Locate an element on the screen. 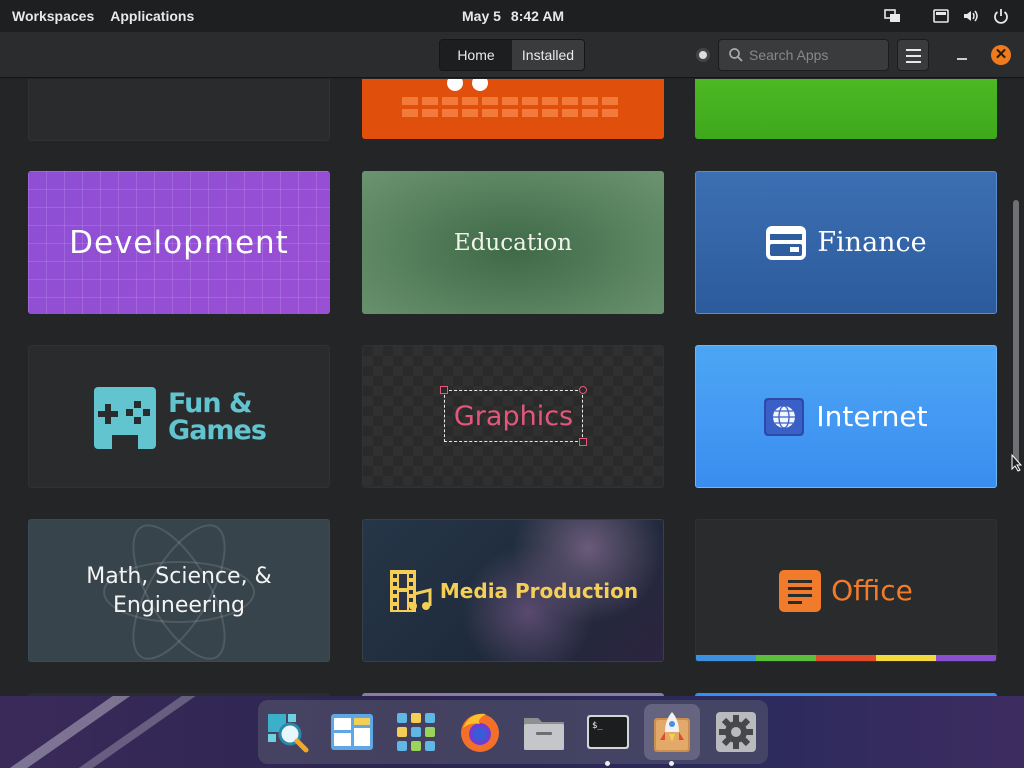  grid-icon is located at coordinates (416, 732).